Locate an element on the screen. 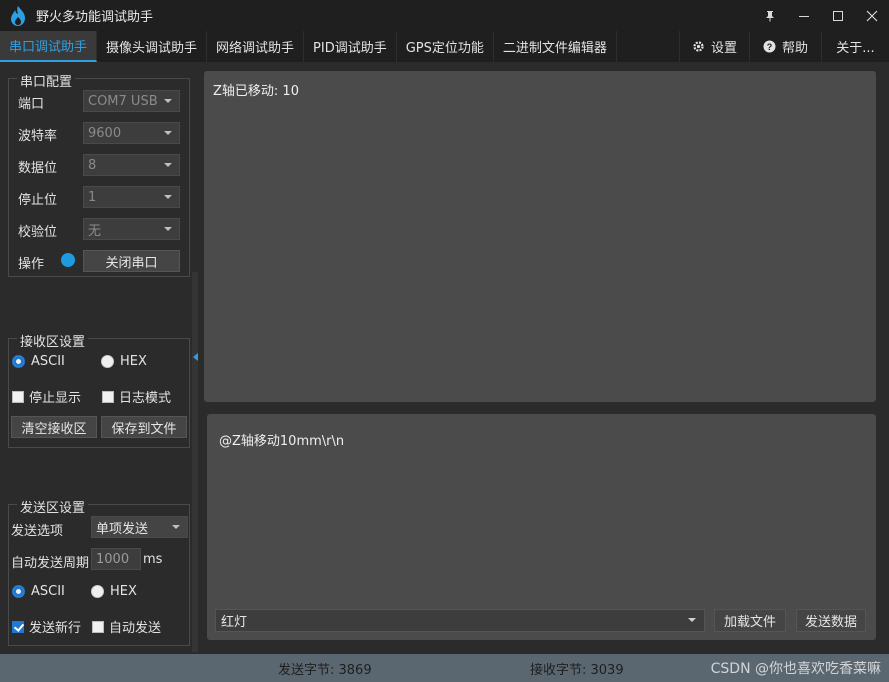  tab-serial: 串口调试助手 is located at coordinates (49, 46).